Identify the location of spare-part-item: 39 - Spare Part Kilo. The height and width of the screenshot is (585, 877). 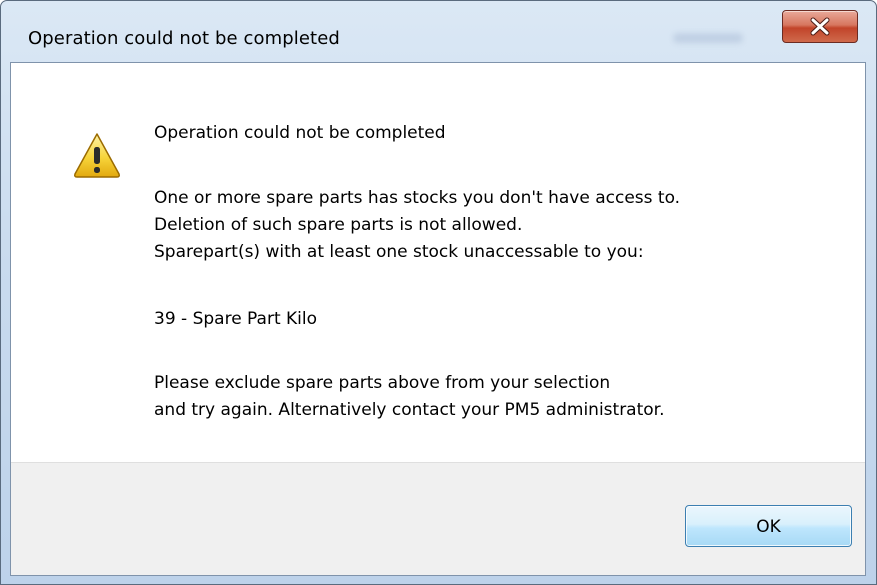
(236, 319).